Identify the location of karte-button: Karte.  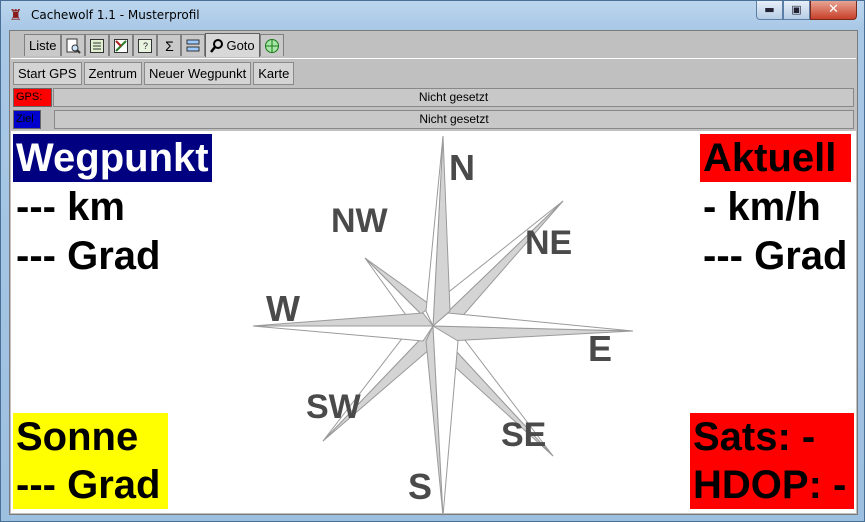
(274, 73).